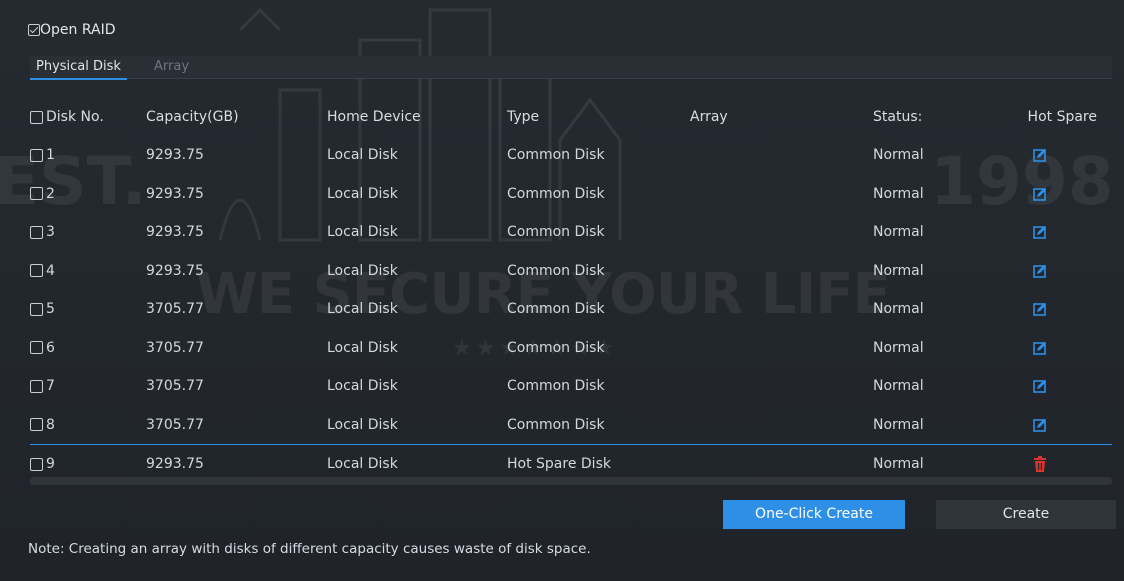 The height and width of the screenshot is (581, 1124). I want to click on horizontal-scrollbar, so click(571, 481).